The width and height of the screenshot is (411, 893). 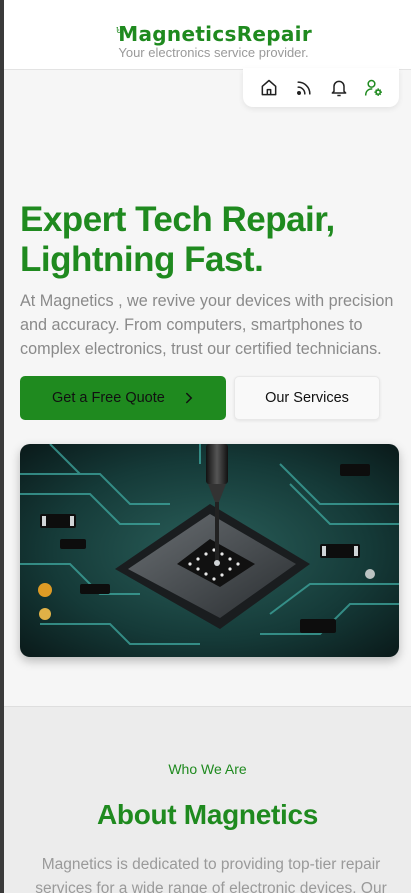 I want to click on hero-title: Expert Tech Repair, Lightning Fast., so click(x=210, y=240).